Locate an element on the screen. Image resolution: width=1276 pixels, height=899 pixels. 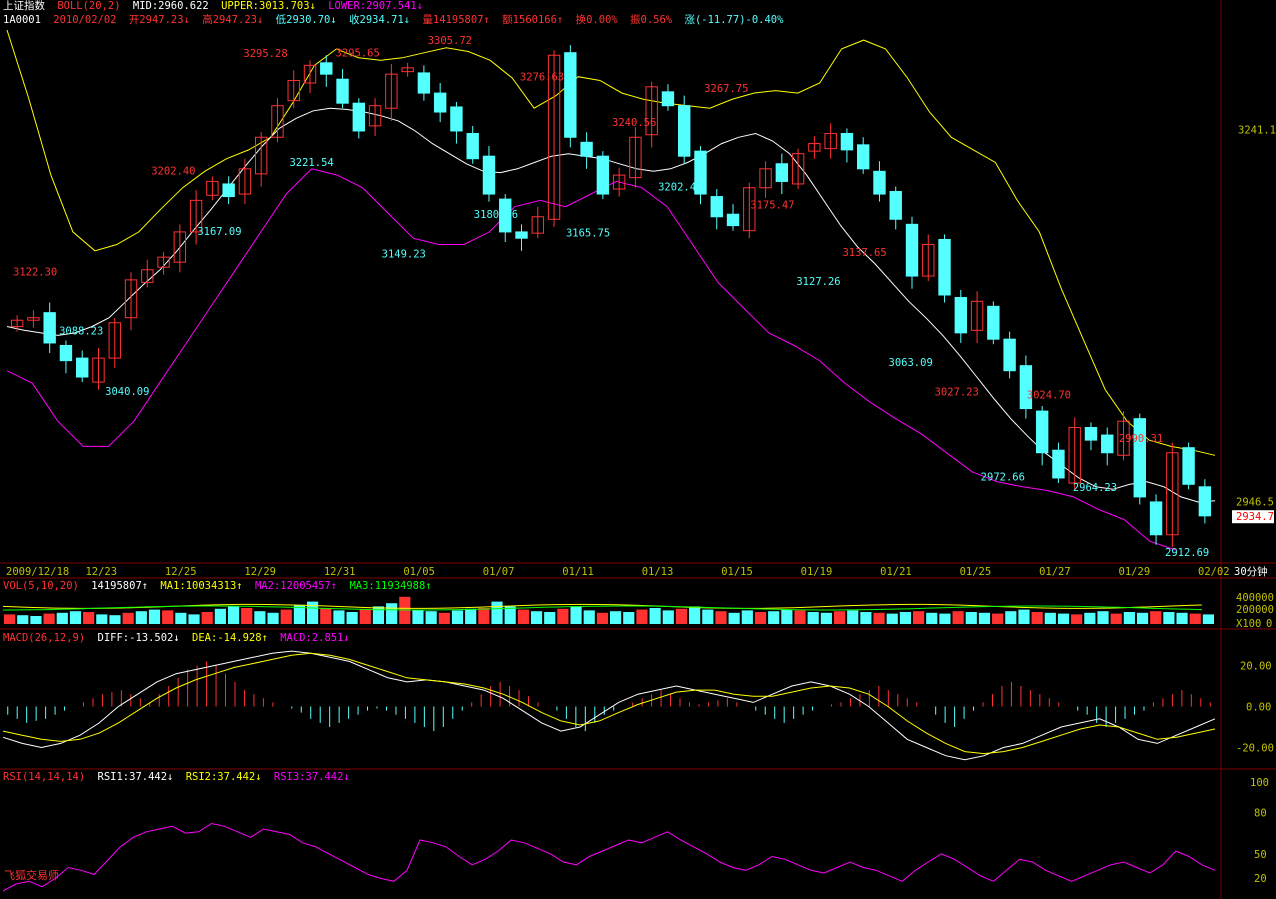
price-annotation-label: 2972.66 is located at coordinates (1003, 477).